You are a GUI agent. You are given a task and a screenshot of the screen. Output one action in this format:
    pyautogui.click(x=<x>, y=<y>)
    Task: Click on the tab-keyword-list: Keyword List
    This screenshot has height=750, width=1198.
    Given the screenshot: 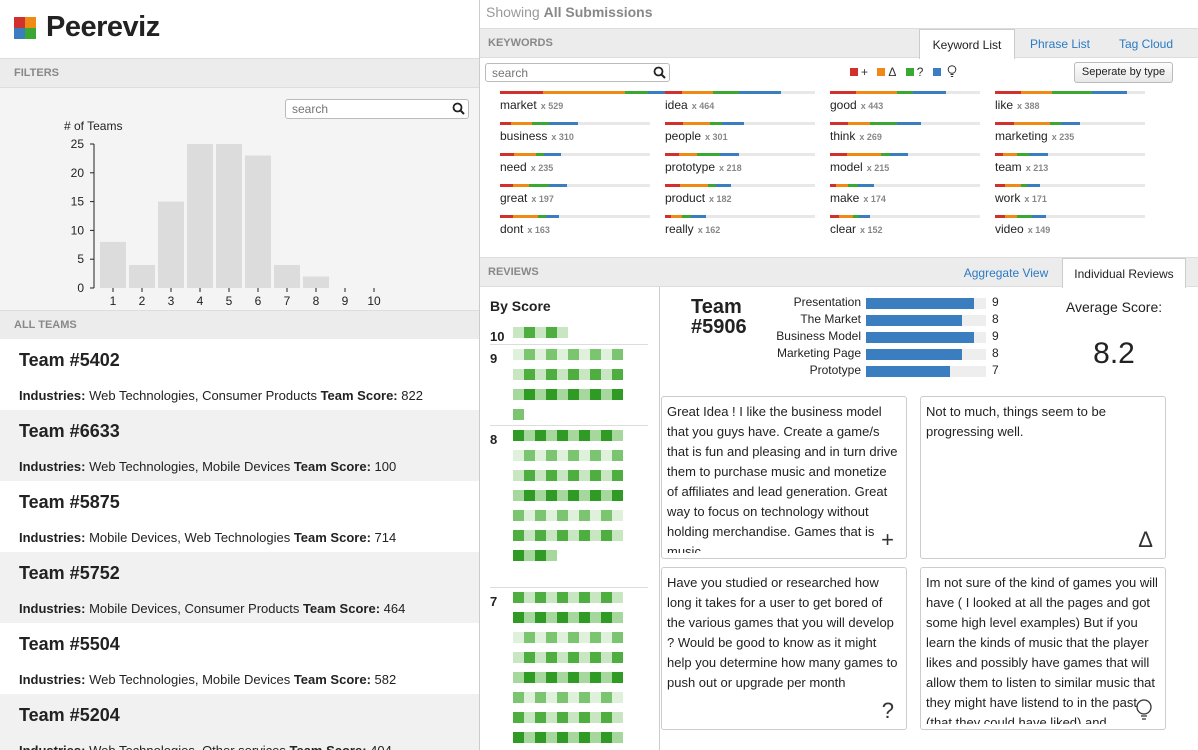 What is the action you would take?
    pyautogui.click(x=967, y=44)
    